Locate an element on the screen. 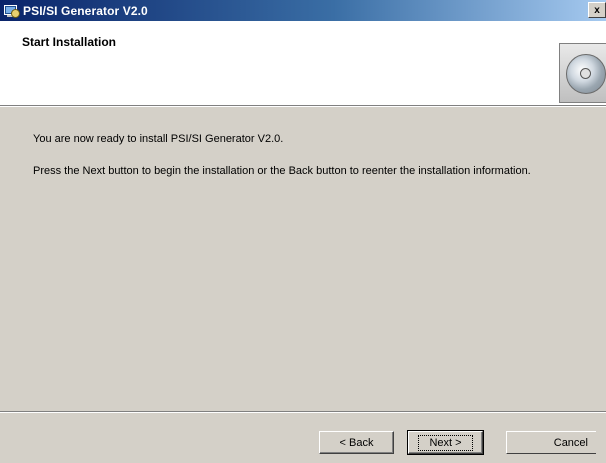 The height and width of the screenshot is (463, 606). header-divider is located at coordinates (303, 106).